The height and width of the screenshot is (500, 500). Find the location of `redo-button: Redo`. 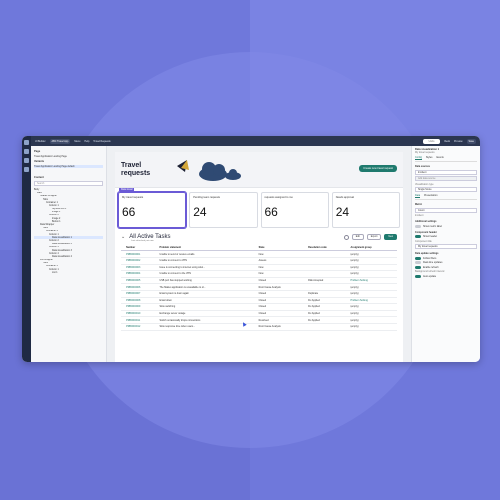

redo-button: Redo is located at coordinates (447, 141).